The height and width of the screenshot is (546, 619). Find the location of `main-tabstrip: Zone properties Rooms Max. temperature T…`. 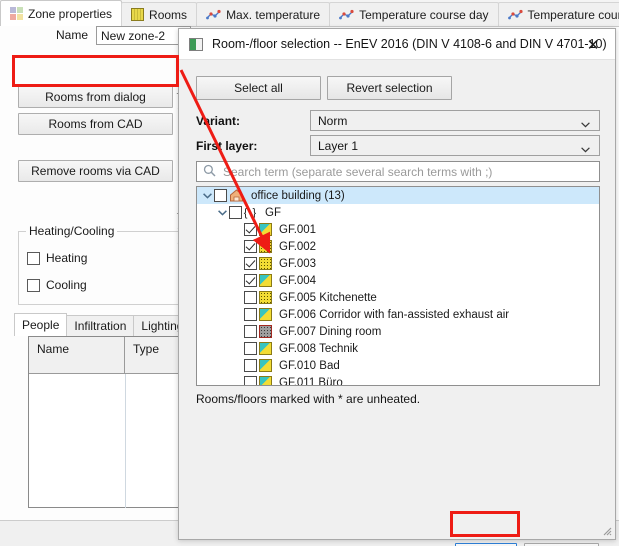

main-tabstrip: Zone properties Rooms Max. temperature T… is located at coordinates (309, 13).